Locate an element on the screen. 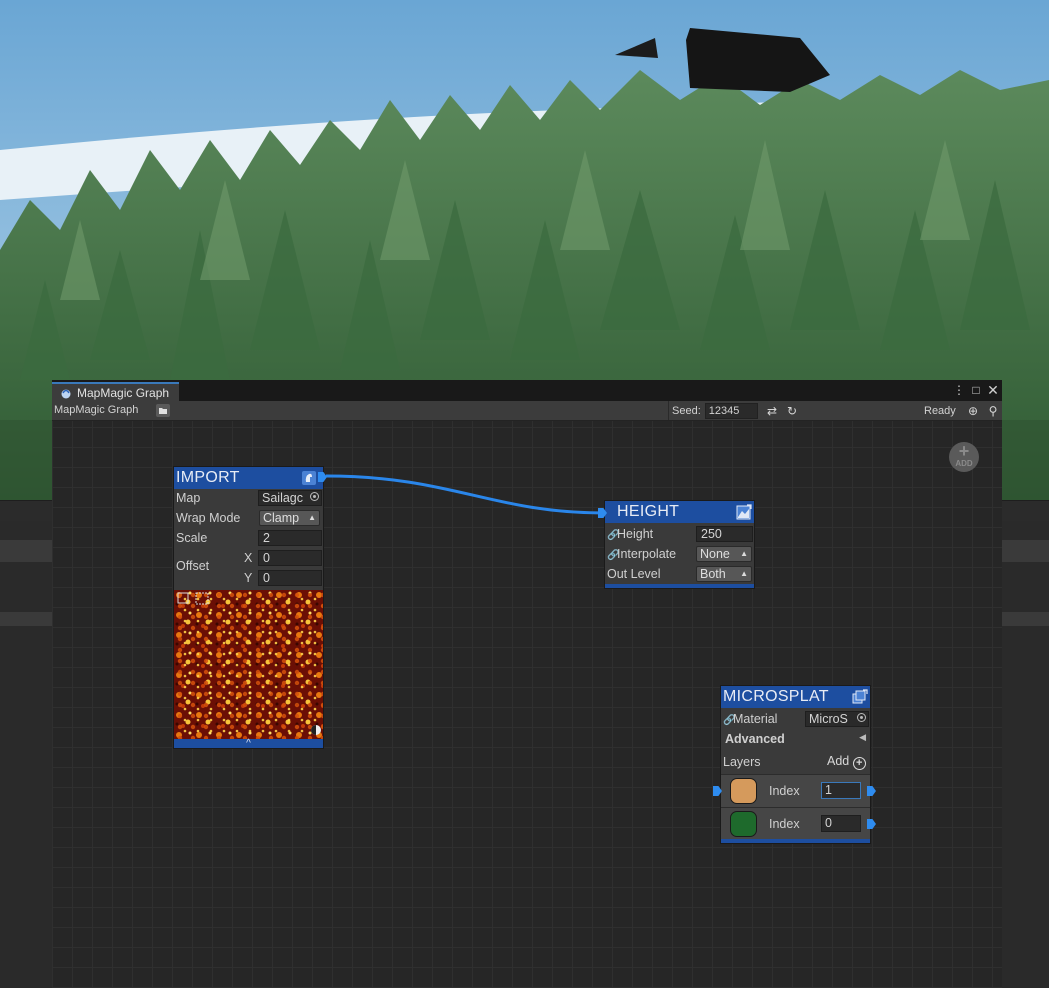  layer-index-field: 0 is located at coordinates (841, 823).